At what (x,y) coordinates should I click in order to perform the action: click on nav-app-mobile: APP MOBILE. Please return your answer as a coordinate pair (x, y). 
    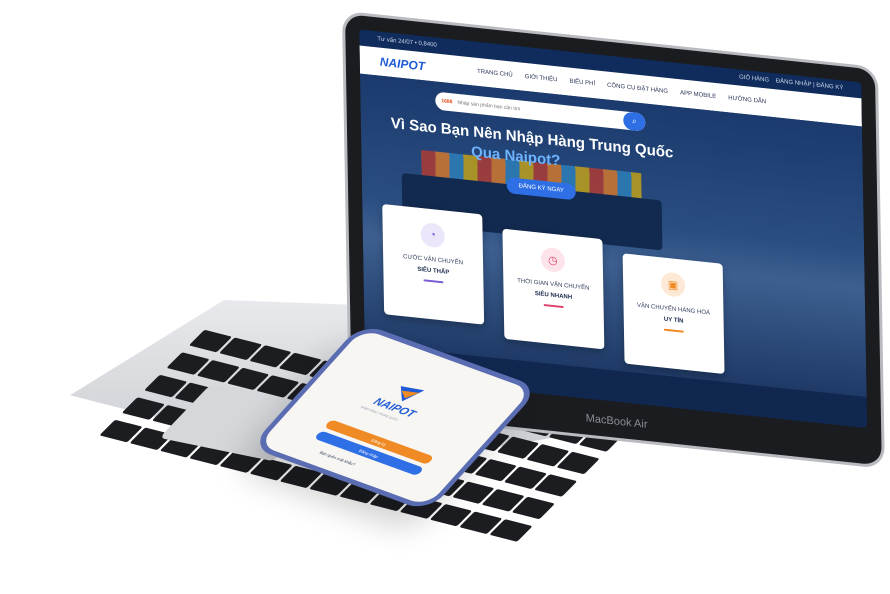
    Looking at the image, I should click on (698, 95).